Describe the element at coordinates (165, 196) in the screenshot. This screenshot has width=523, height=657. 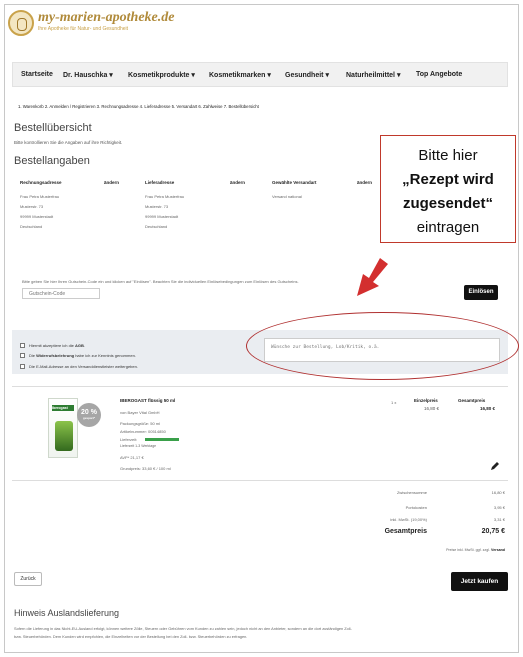
I see `shipping-line: Frau Petra Musterfrau` at that location.